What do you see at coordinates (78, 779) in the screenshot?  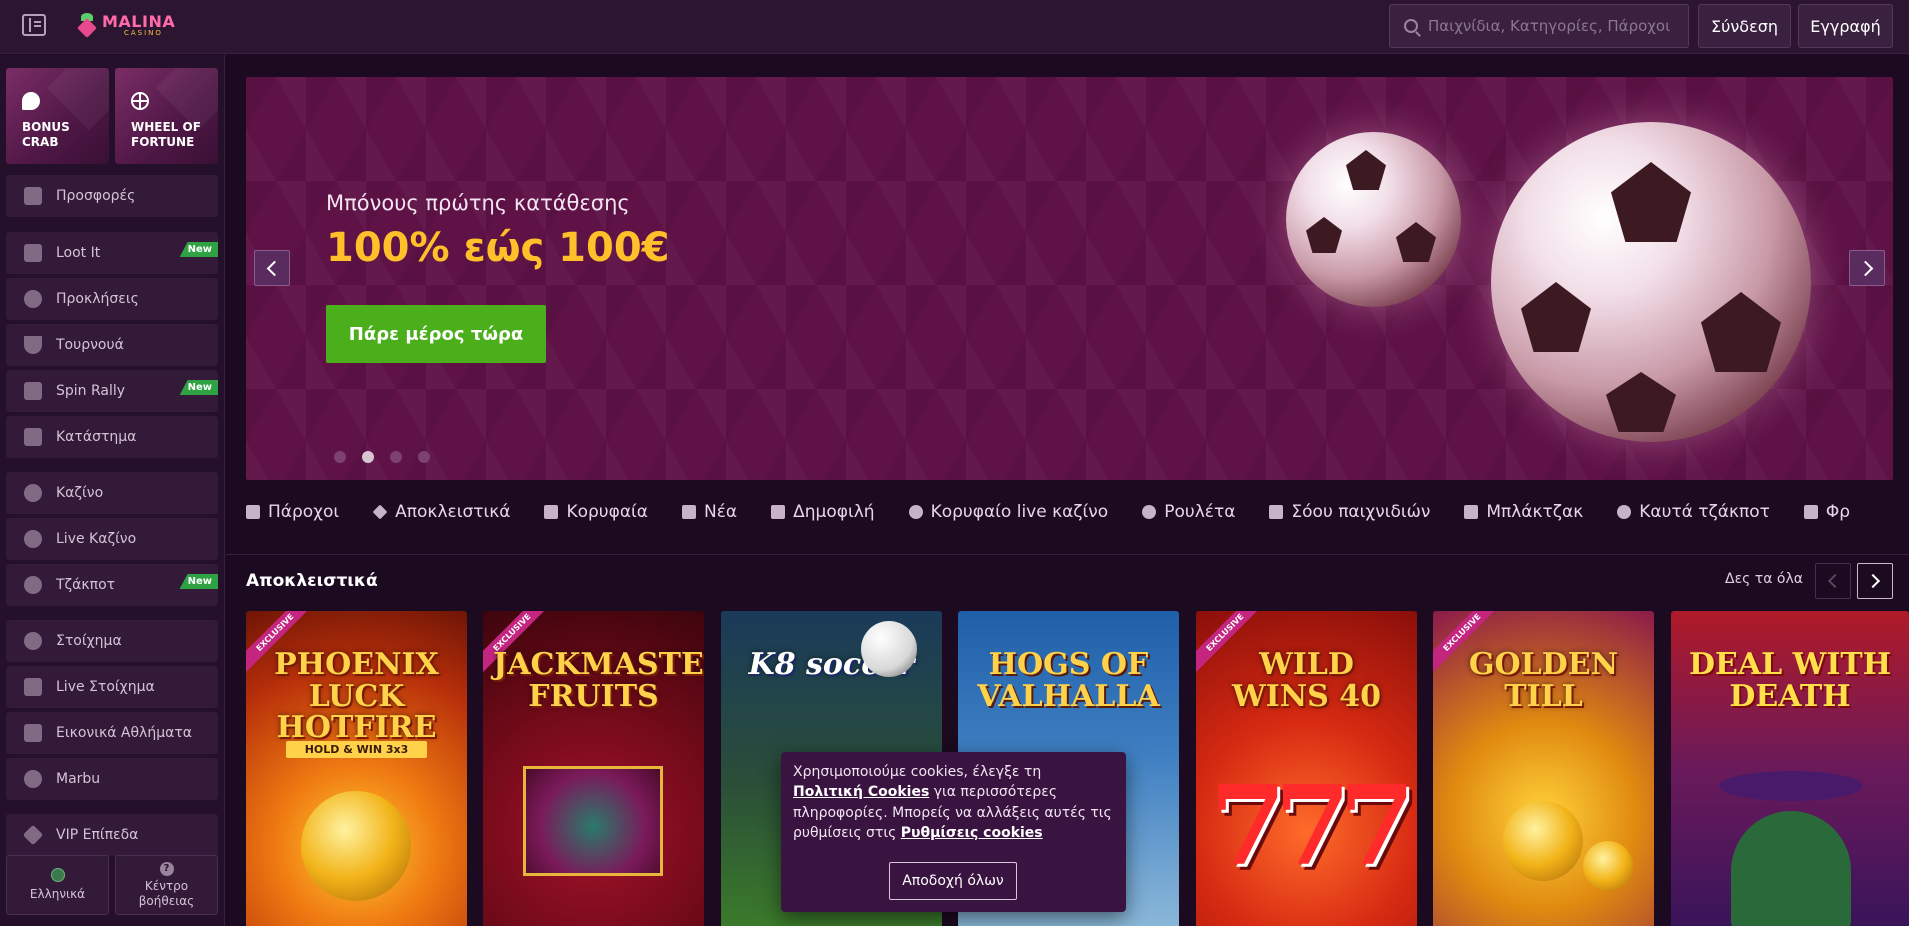 I see `sidebar-item-label: Marbu` at bounding box center [78, 779].